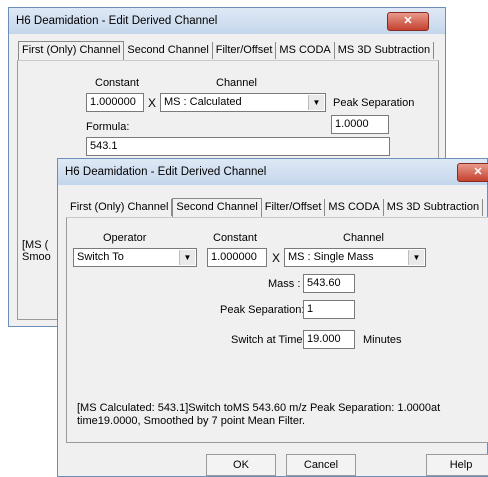  I want to click on mass-label: Mass :, so click(284, 284).